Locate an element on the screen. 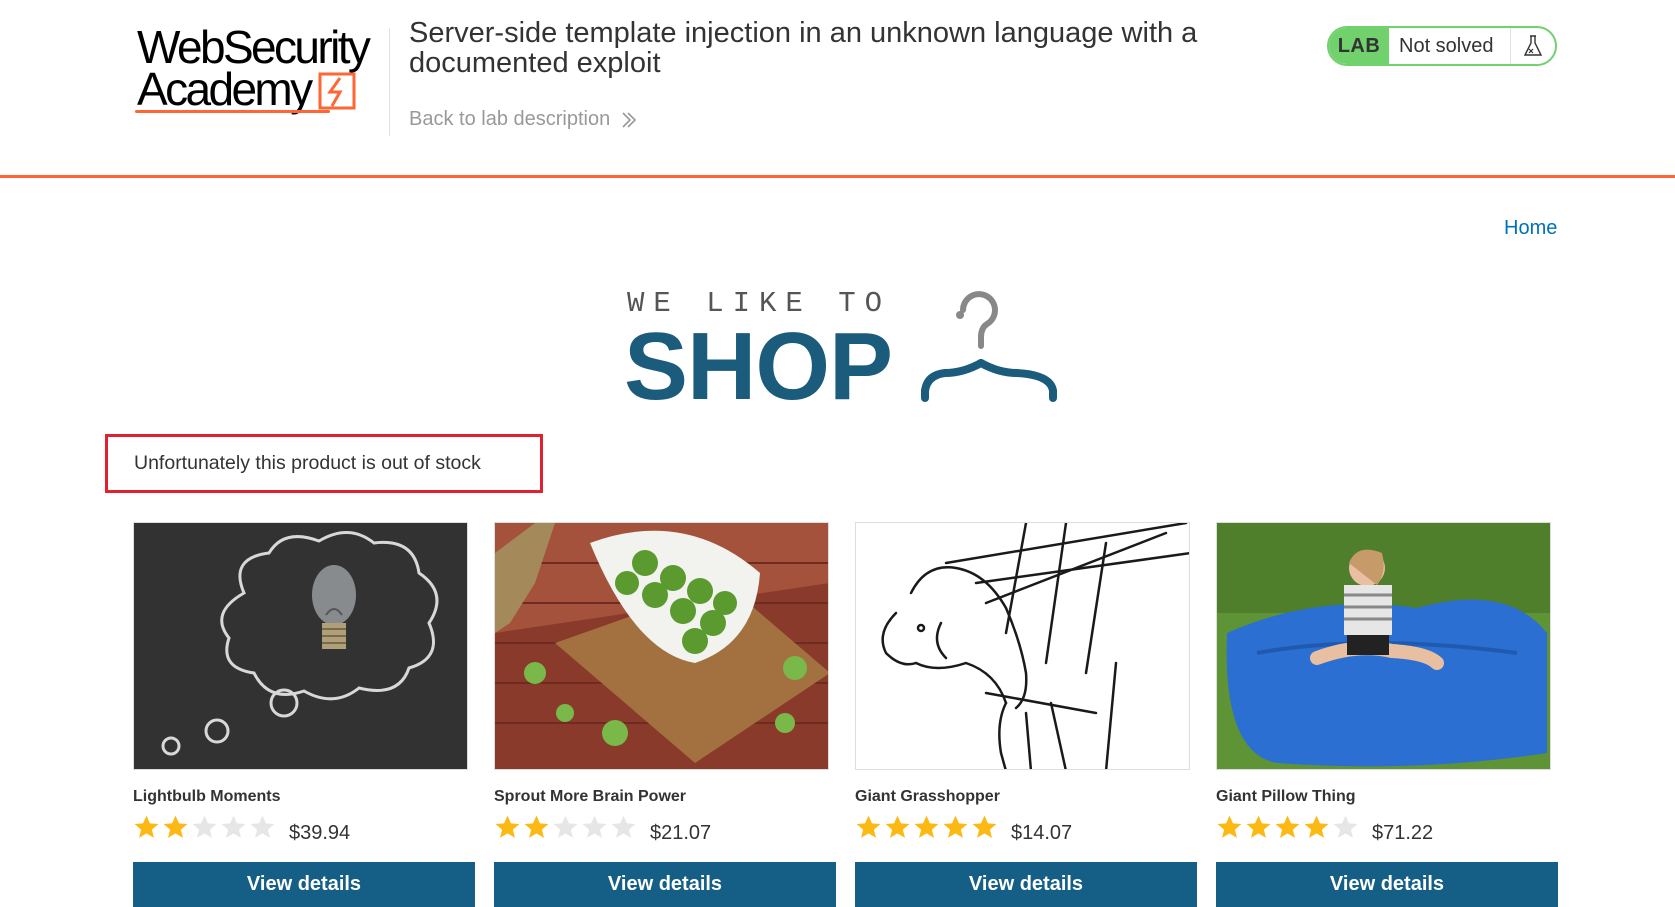 This screenshot has height=907, width=1675. logo-underline is located at coordinates (232, 111).